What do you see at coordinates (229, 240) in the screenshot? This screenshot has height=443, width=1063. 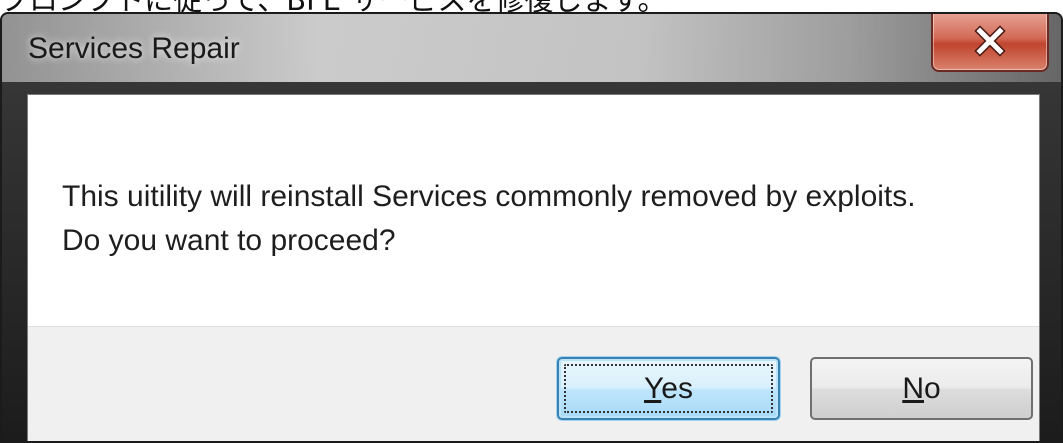 I see `message-line-2: Do you want to proceed?` at bounding box center [229, 240].